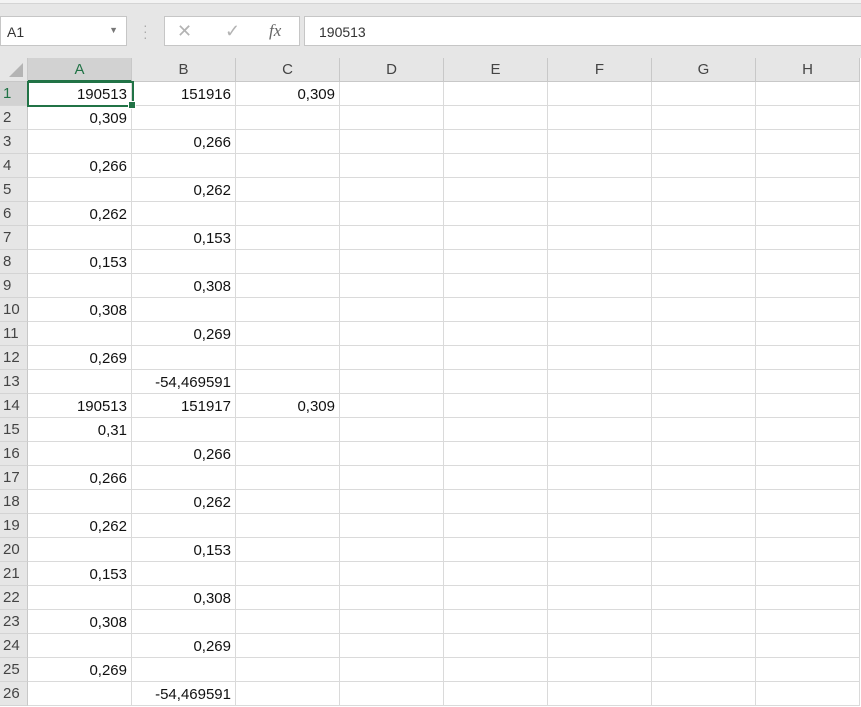 This screenshot has width=861, height=707. What do you see at coordinates (808, 454) in the screenshot?
I see `cell-H16` at bounding box center [808, 454].